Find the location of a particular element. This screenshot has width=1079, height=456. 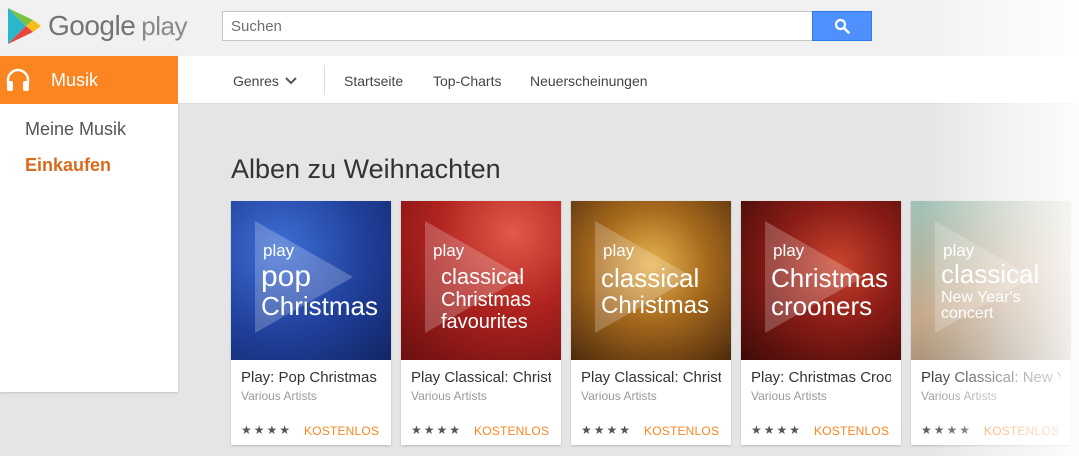

genres-label: Genres is located at coordinates (256, 81).